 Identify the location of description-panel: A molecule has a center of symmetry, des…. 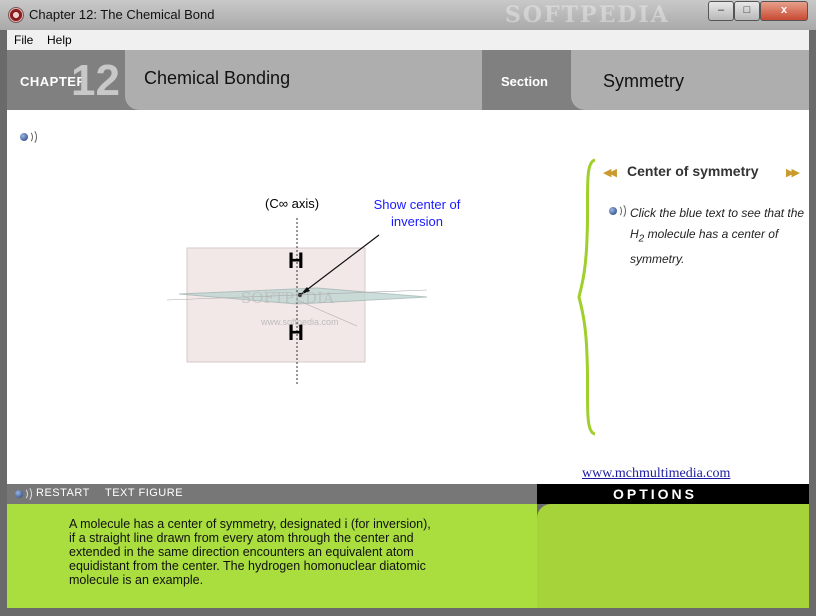
(272, 556).